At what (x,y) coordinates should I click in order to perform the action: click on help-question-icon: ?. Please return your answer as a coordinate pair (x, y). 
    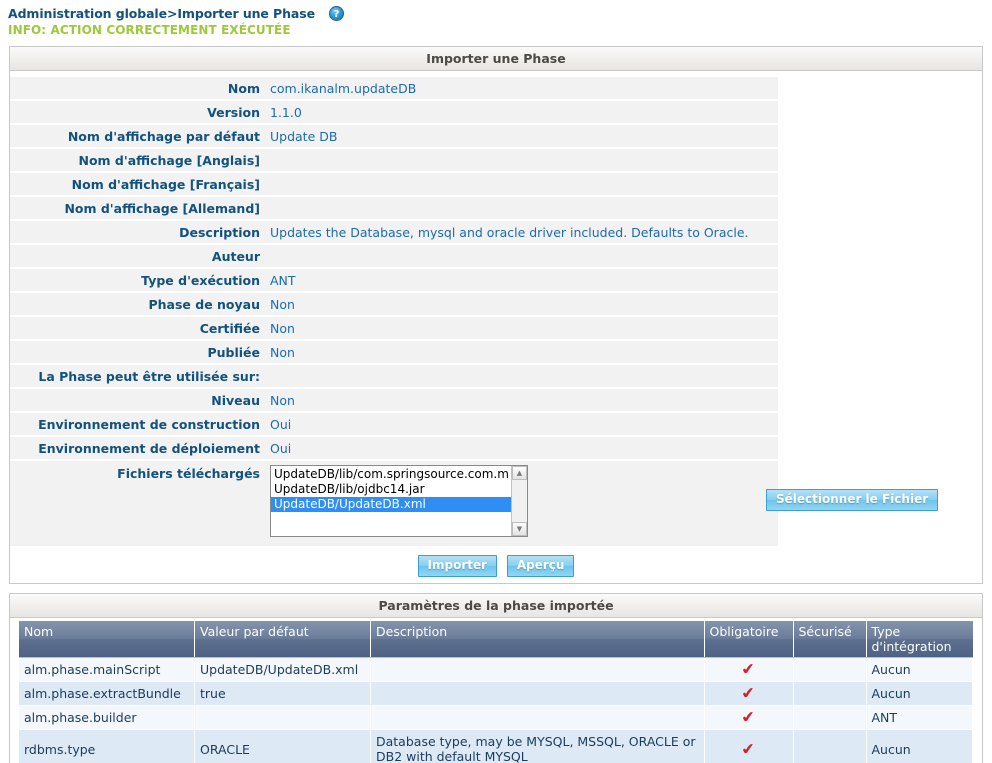
    Looking at the image, I should click on (336, 13).